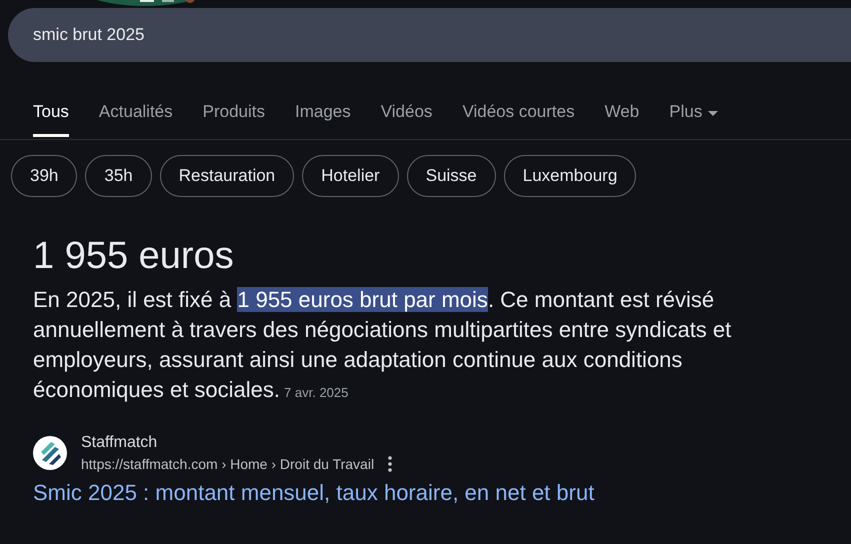 The height and width of the screenshot is (544, 851). Describe the element at coordinates (570, 176) in the screenshot. I see `filter-chip: Luxembourg` at that location.